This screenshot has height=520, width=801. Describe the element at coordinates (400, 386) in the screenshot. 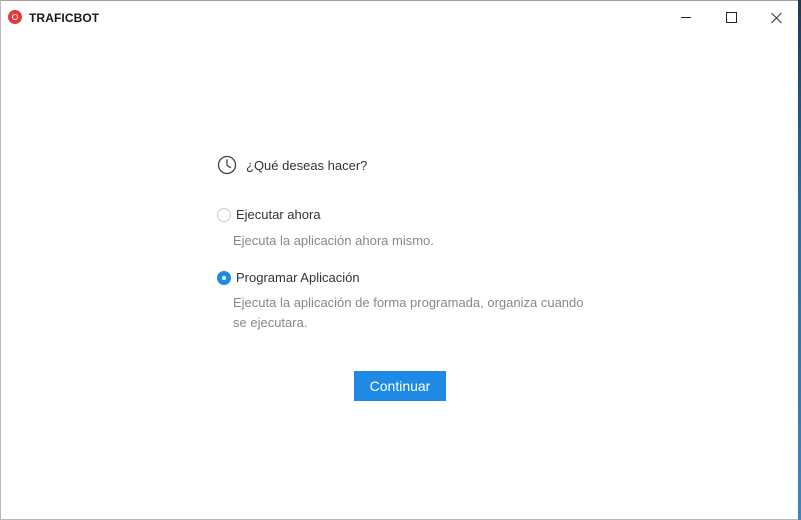

I see `continue-button: Continuar` at that location.